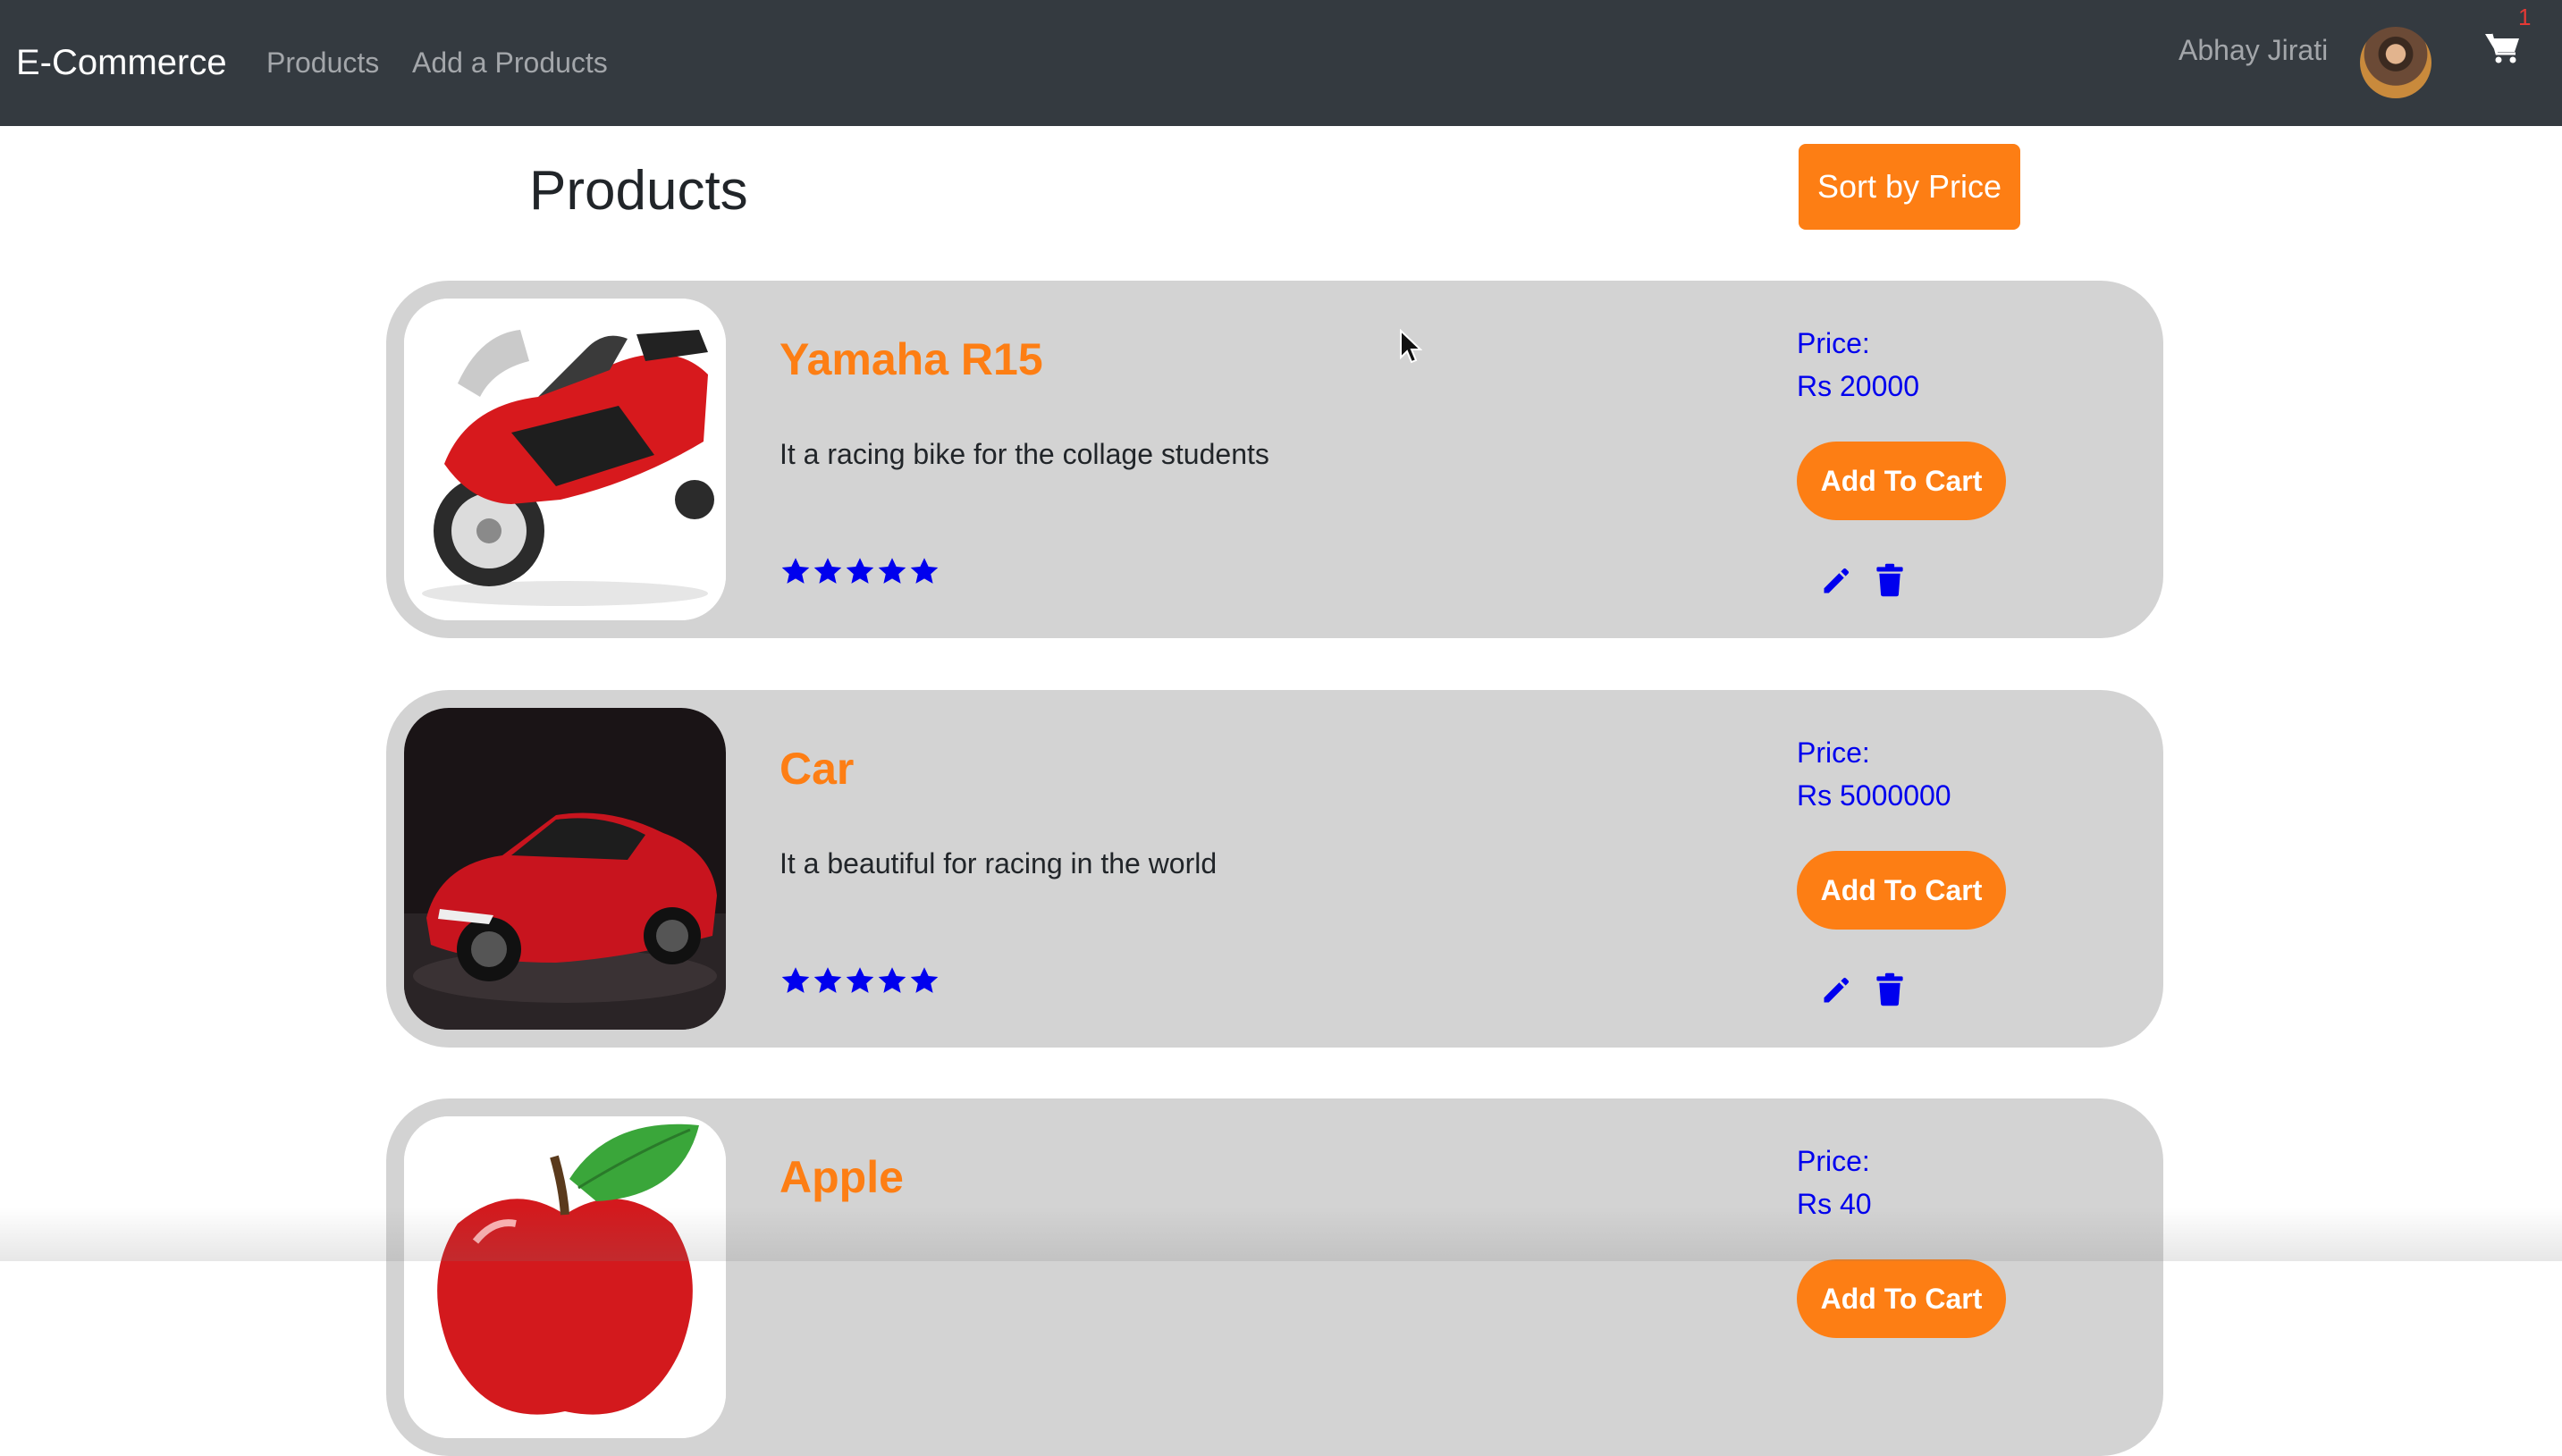 The width and height of the screenshot is (2562, 1456). Describe the element at coordinates (911, 359) in the screenshot. I see `product-name: Yamaha R15` at that location.